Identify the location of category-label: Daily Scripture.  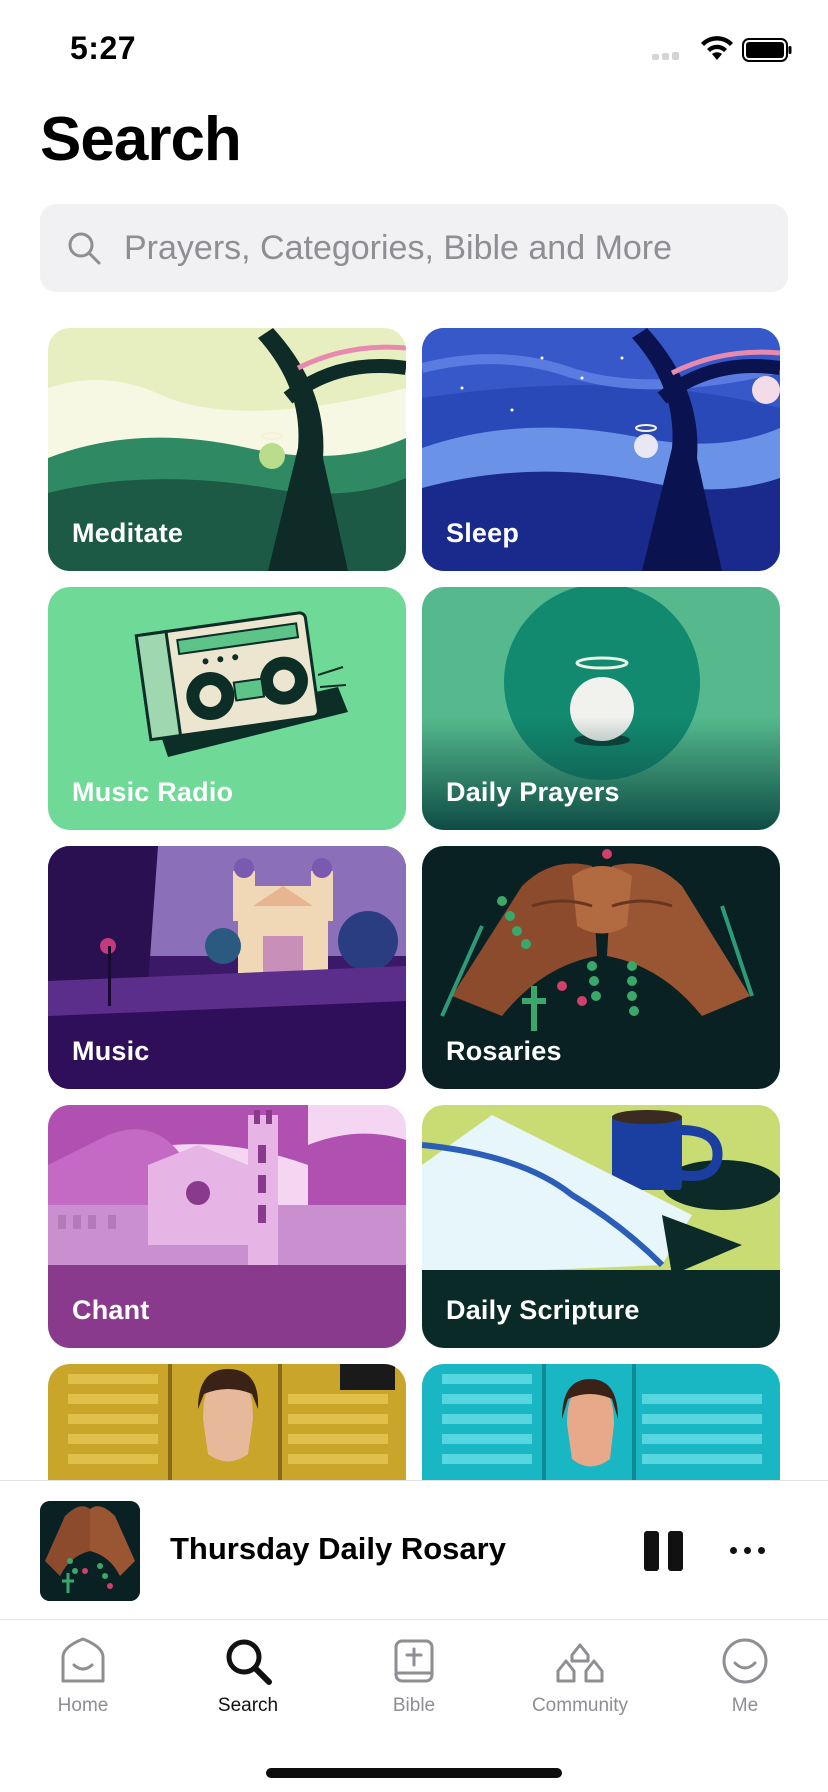
(543, 1310).